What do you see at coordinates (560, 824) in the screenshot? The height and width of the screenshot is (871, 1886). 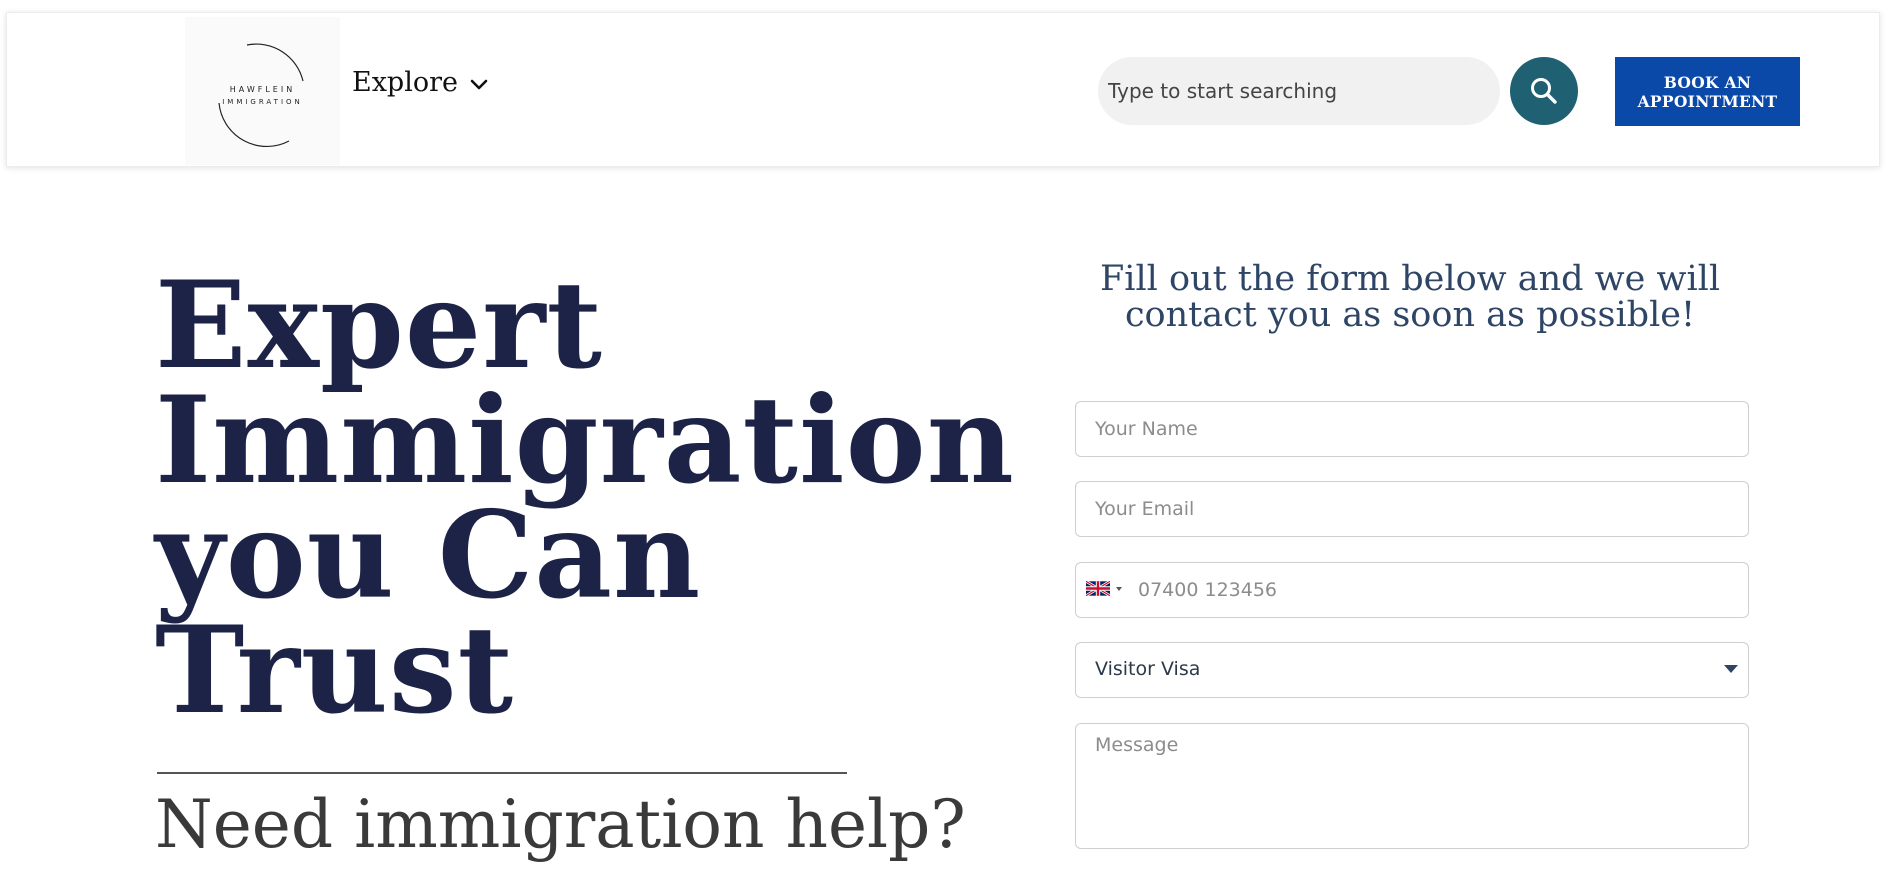 I see `hero-subtitle: Need immigration help?` at bounding box center [560, 824].